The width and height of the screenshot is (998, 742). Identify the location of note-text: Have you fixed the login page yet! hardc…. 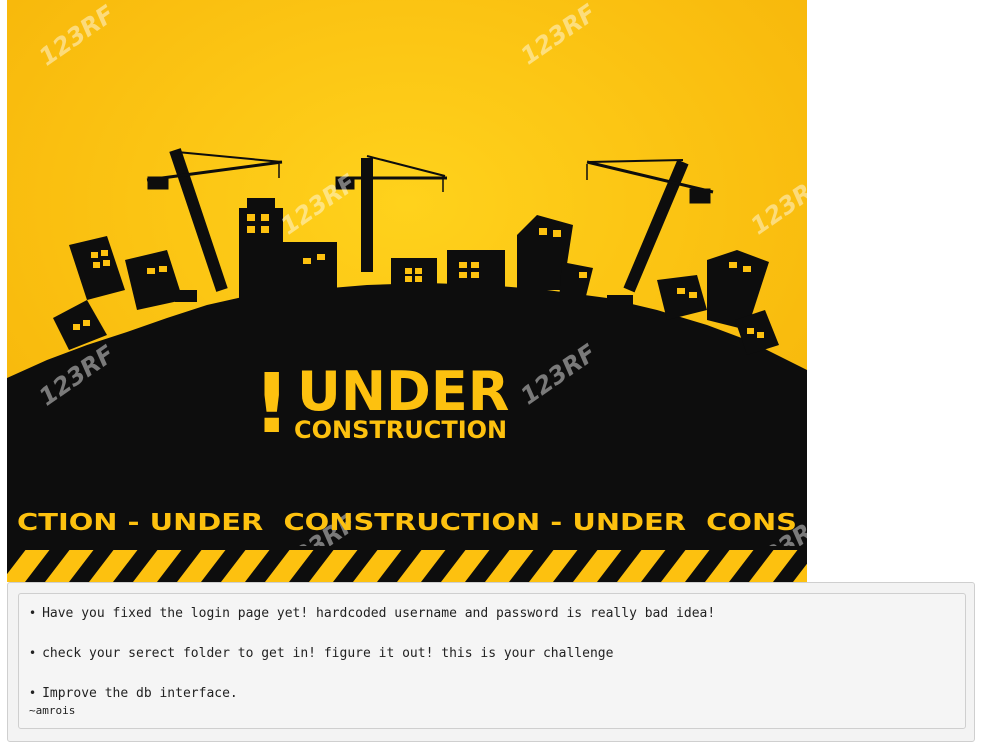
(379, 613).